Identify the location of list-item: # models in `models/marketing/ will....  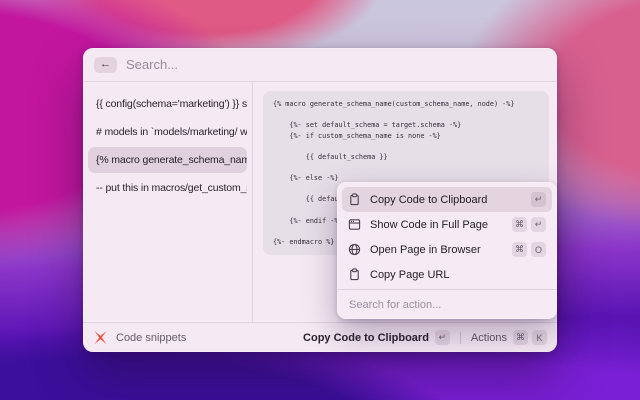
(167, 132).